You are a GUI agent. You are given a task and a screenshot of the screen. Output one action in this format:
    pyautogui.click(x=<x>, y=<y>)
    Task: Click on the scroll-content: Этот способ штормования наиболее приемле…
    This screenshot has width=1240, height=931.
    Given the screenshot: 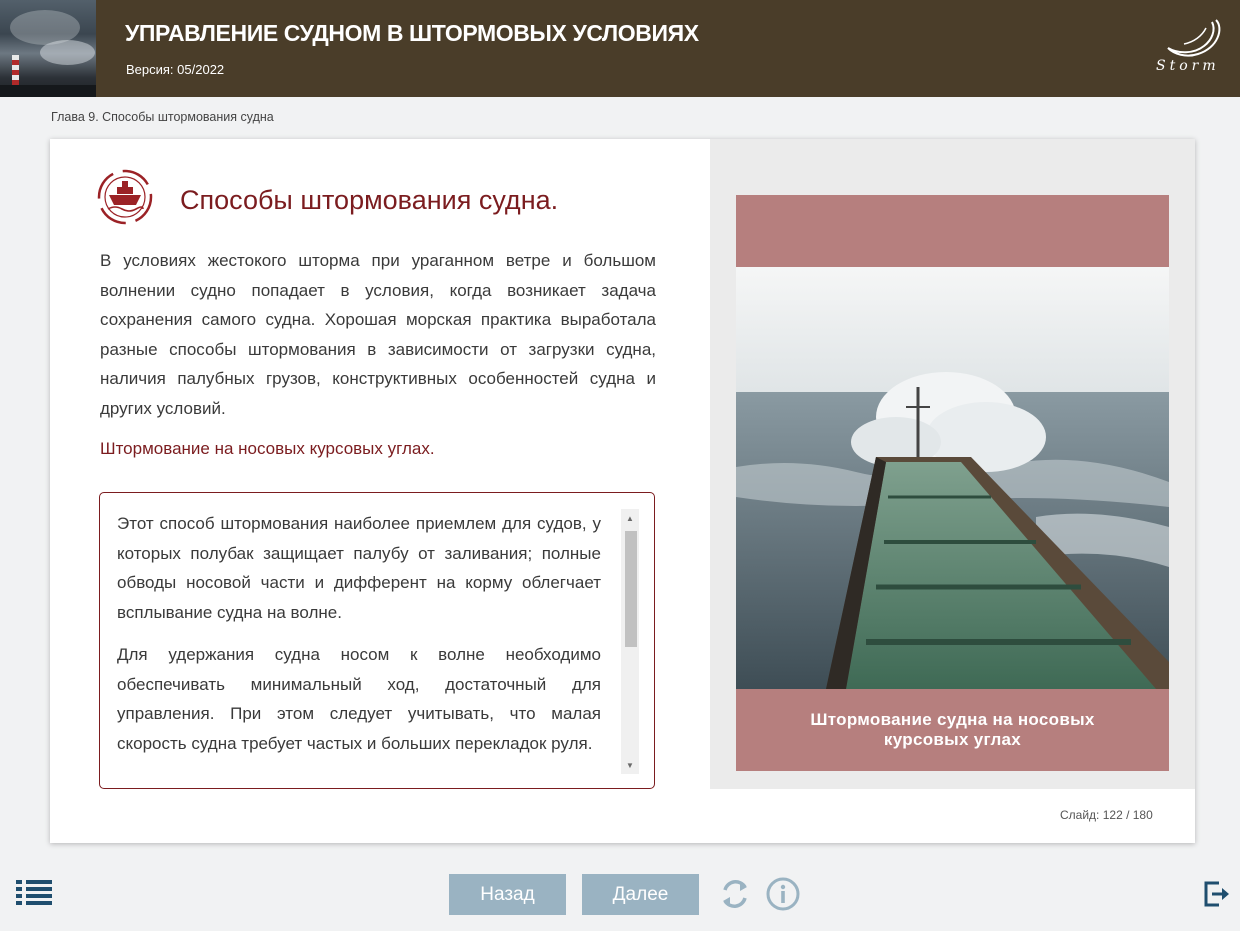 What is the action you would take?
    pyautogui.click(x=359, y=641)
    